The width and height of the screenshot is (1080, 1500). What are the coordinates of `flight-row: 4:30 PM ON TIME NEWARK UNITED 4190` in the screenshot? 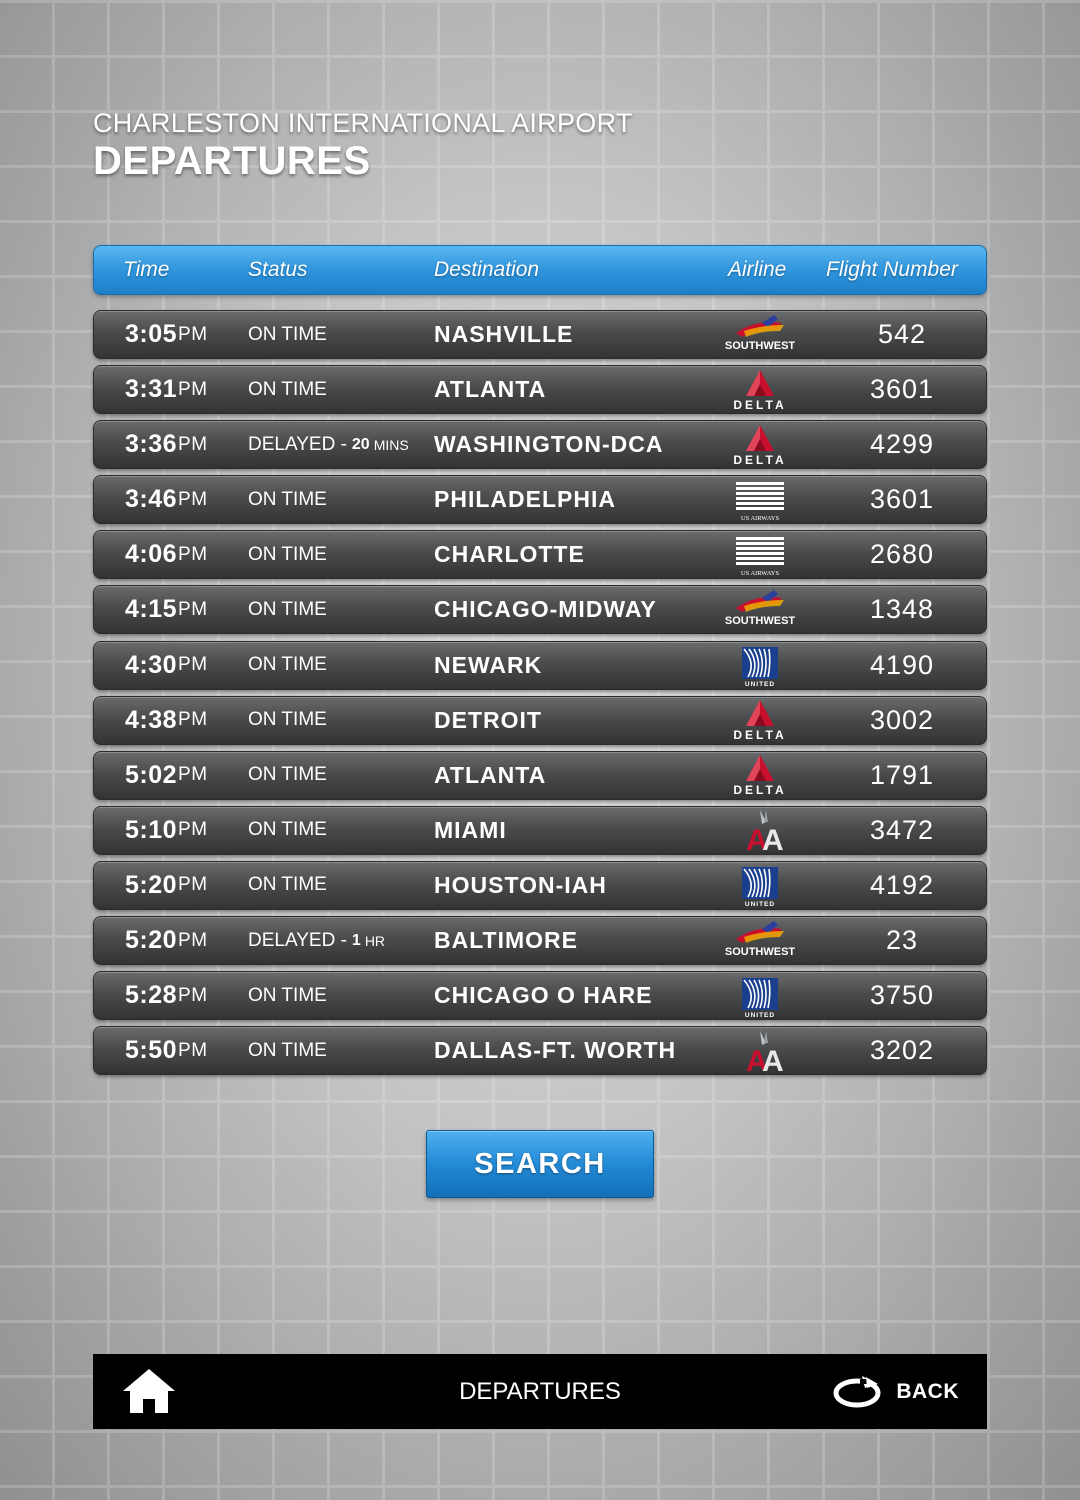 It's located at (540, 665).